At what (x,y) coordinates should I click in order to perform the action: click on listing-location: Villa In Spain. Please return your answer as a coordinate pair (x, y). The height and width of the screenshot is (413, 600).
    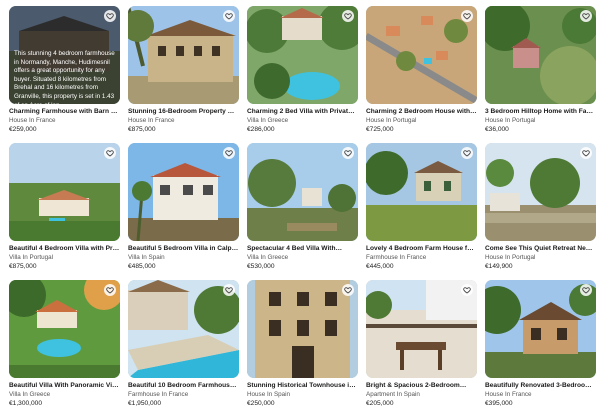
    Looking at the image, I should click on (146, 257).